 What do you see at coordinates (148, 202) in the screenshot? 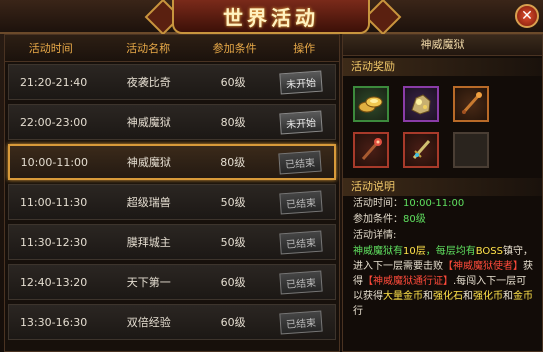
I see `row-name: 超级瑞兽` at bounding box center [148, 202].